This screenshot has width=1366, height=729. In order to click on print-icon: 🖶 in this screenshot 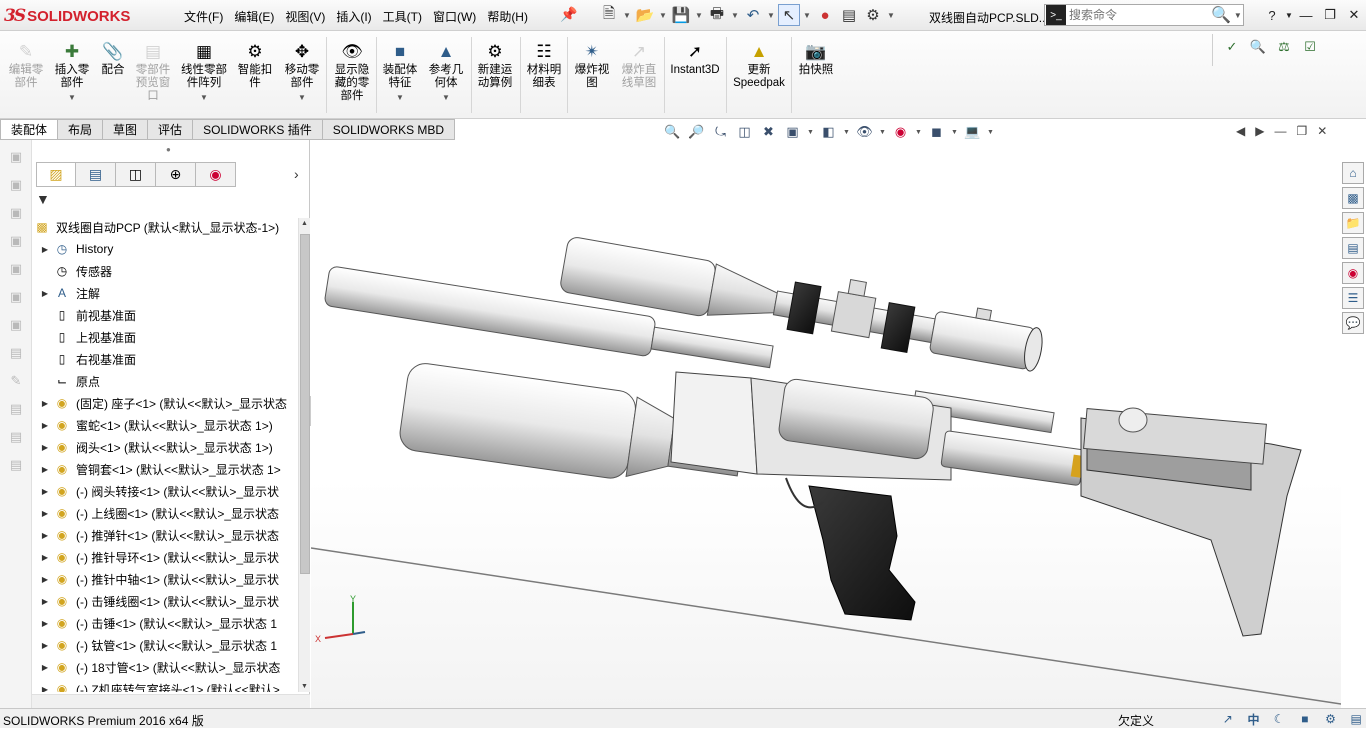, I will do `click(717, 15)`.